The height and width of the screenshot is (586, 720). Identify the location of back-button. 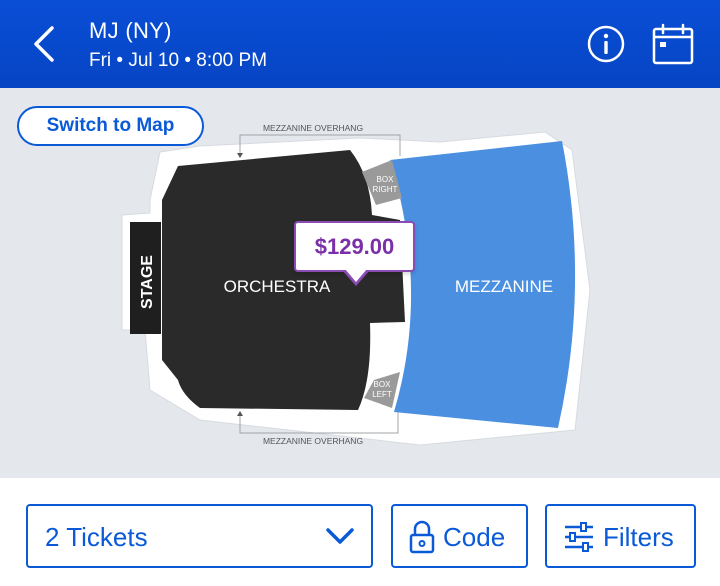
(46, 44).